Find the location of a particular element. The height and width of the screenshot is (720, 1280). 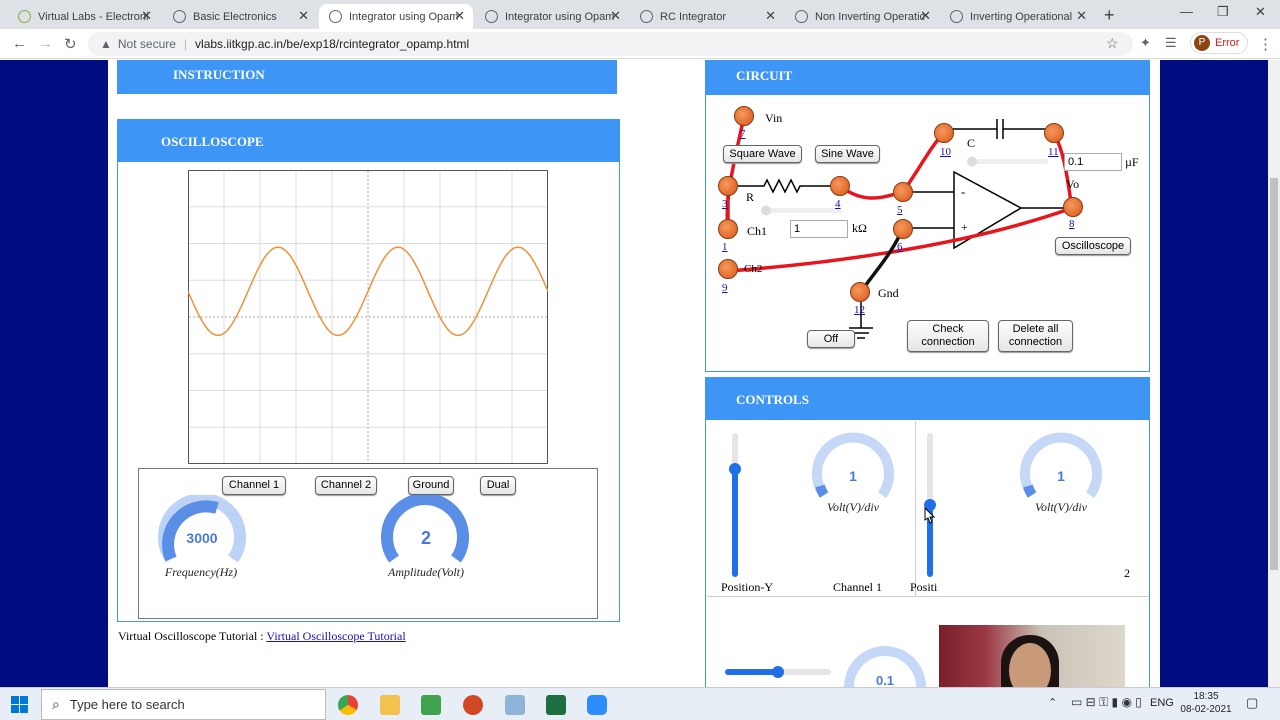

profile-button: P Error is located at coordinates (1219, 43).